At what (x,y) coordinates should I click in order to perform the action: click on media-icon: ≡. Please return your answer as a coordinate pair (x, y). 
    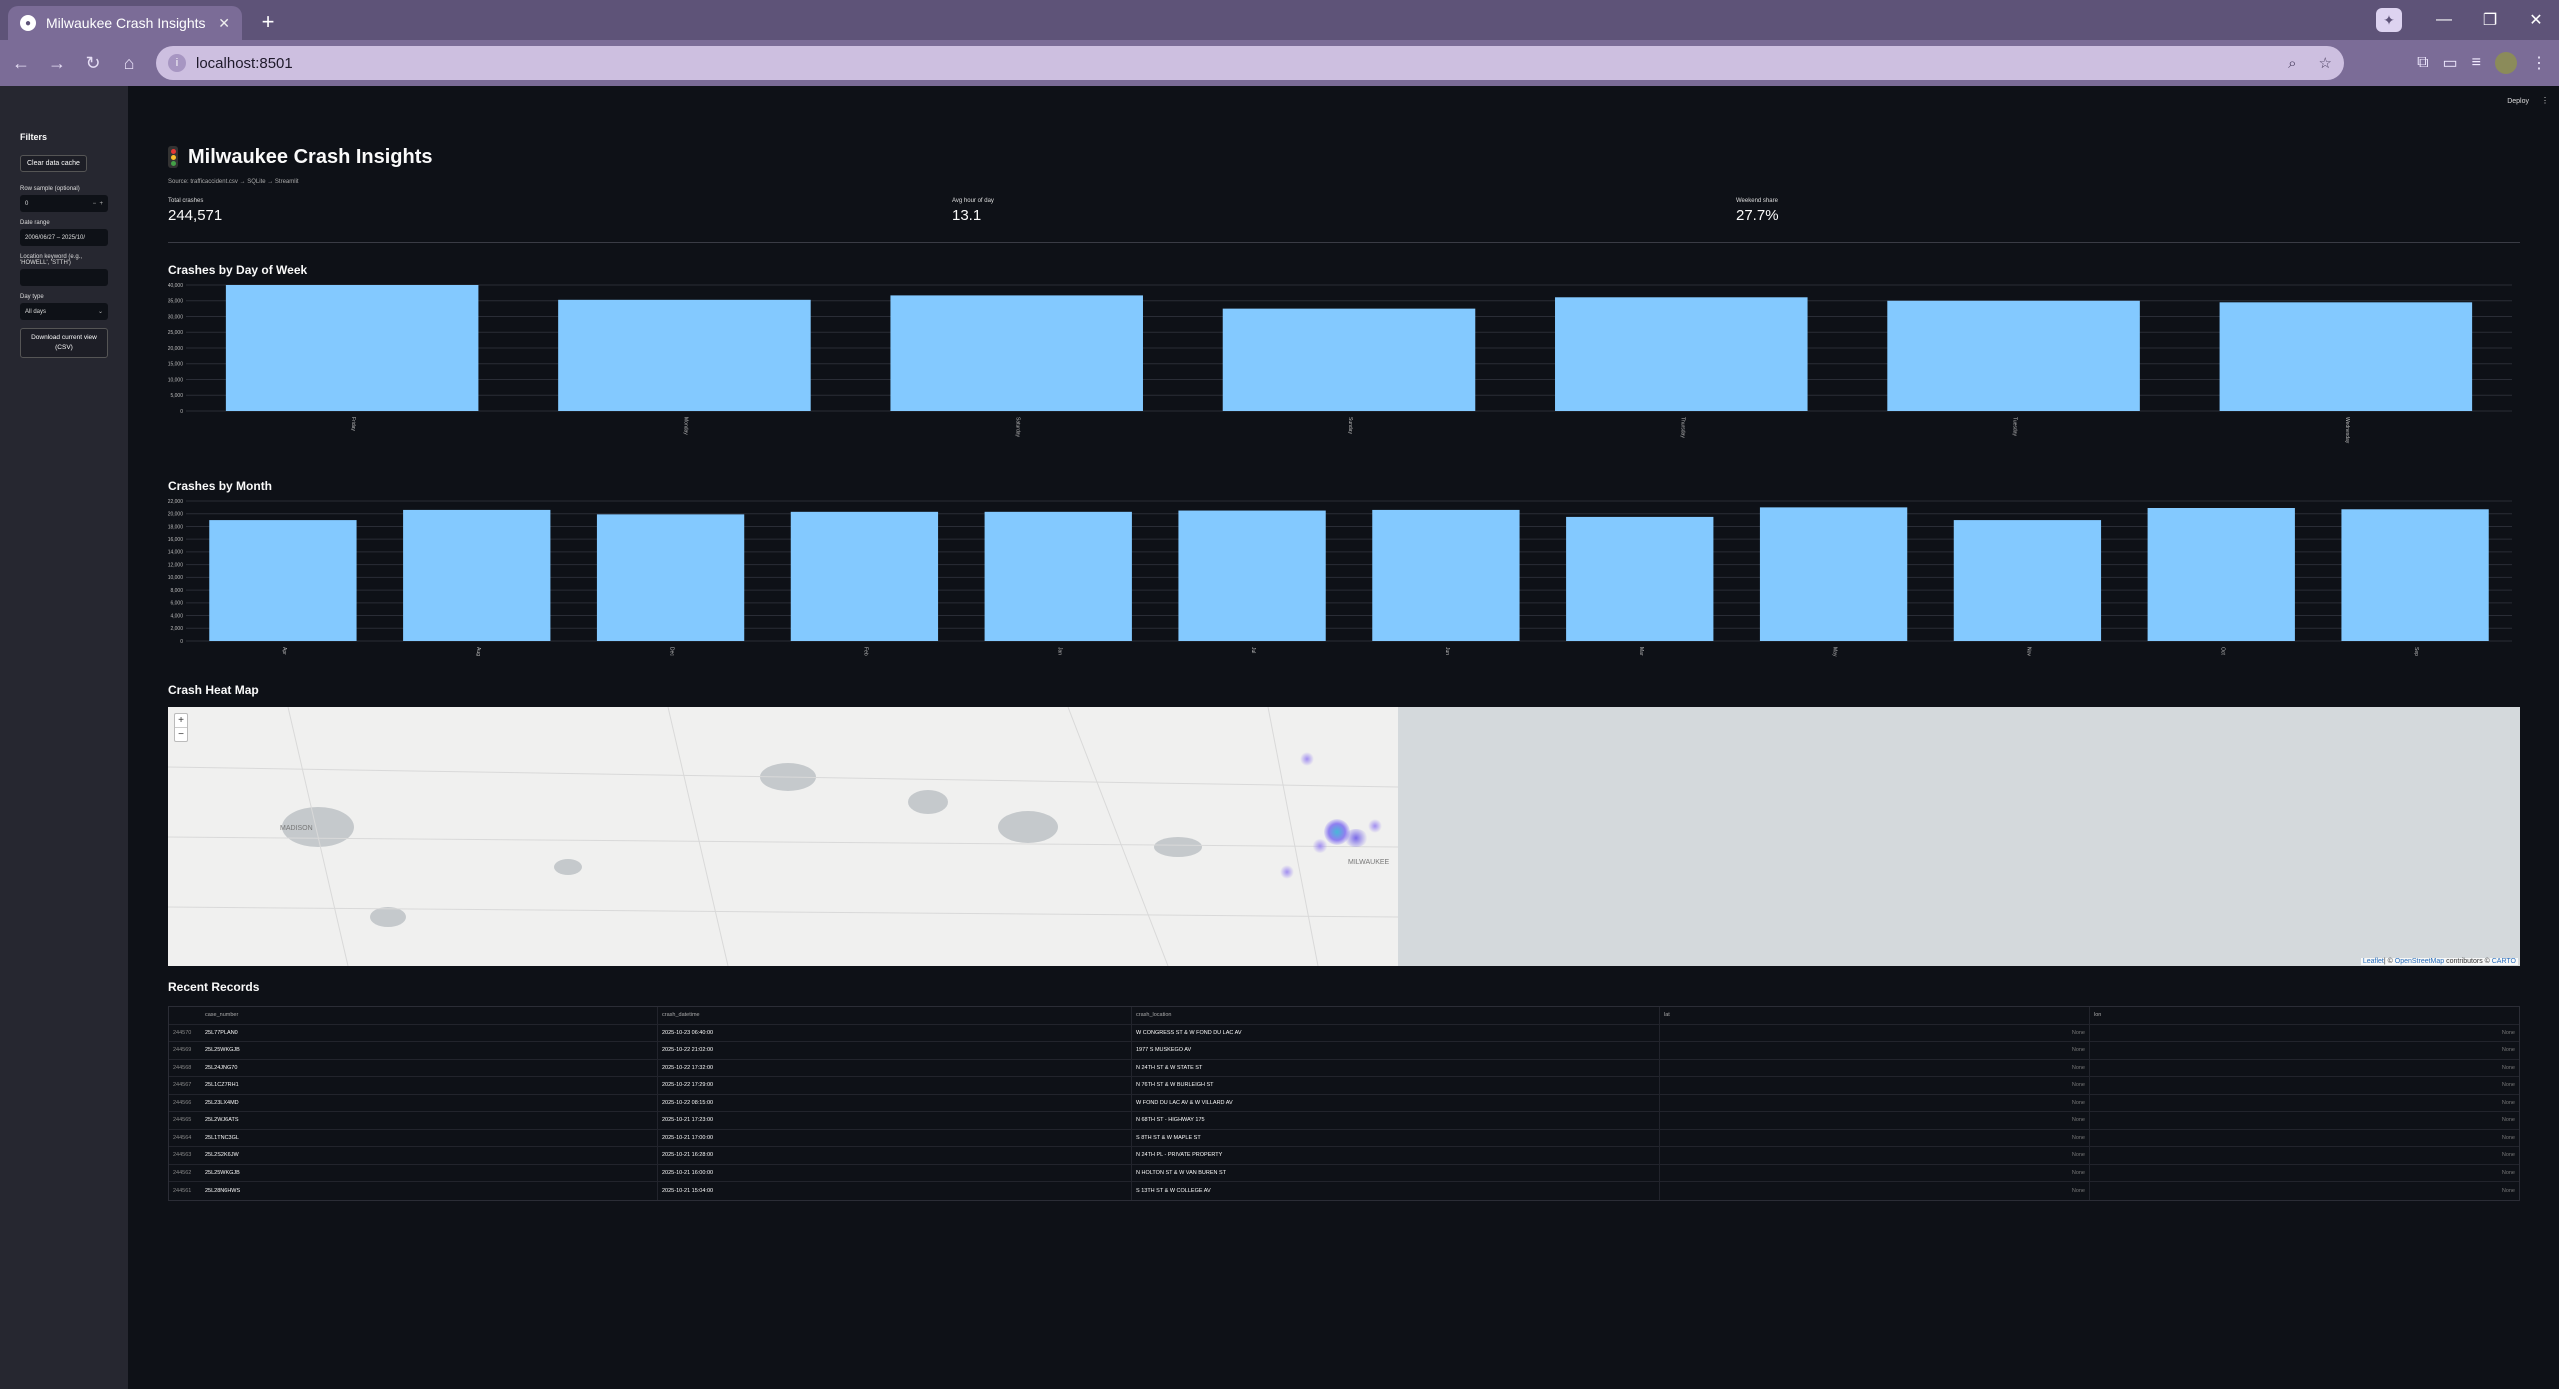
    Looking at the image, I should click on (2476, 63).